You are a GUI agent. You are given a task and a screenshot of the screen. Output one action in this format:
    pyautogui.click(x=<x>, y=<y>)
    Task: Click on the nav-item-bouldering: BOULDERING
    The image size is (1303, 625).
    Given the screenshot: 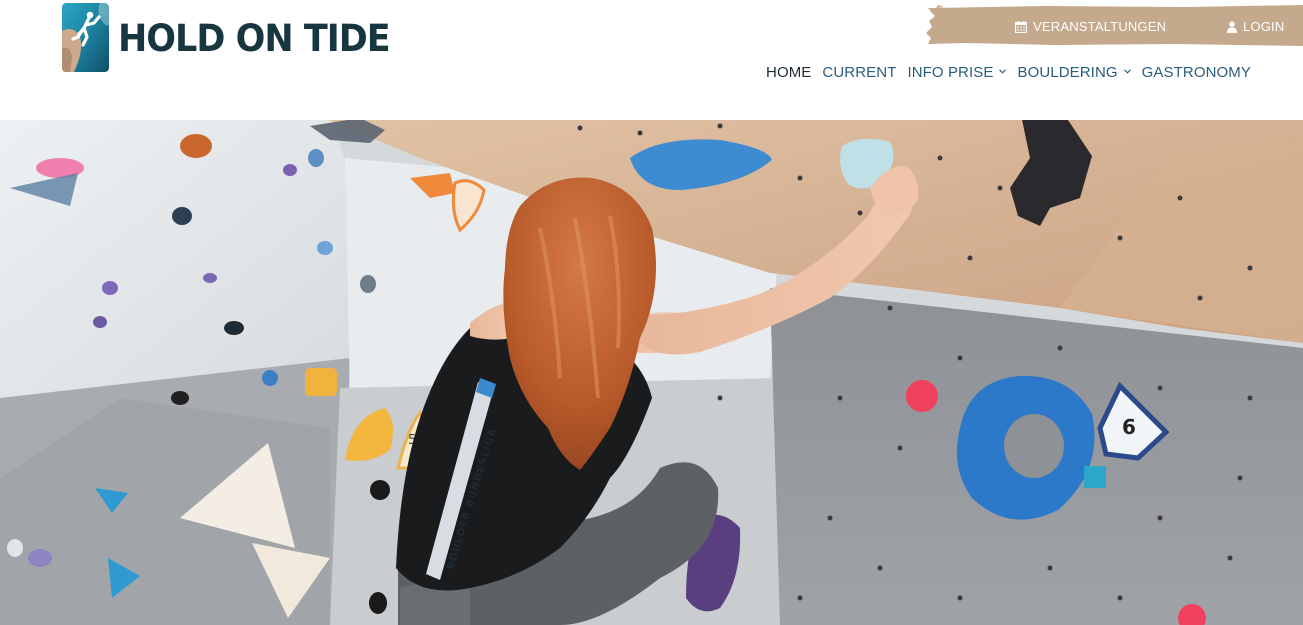 What is the action you would take?
    pyautogui.click(x=1074, y=72)
    